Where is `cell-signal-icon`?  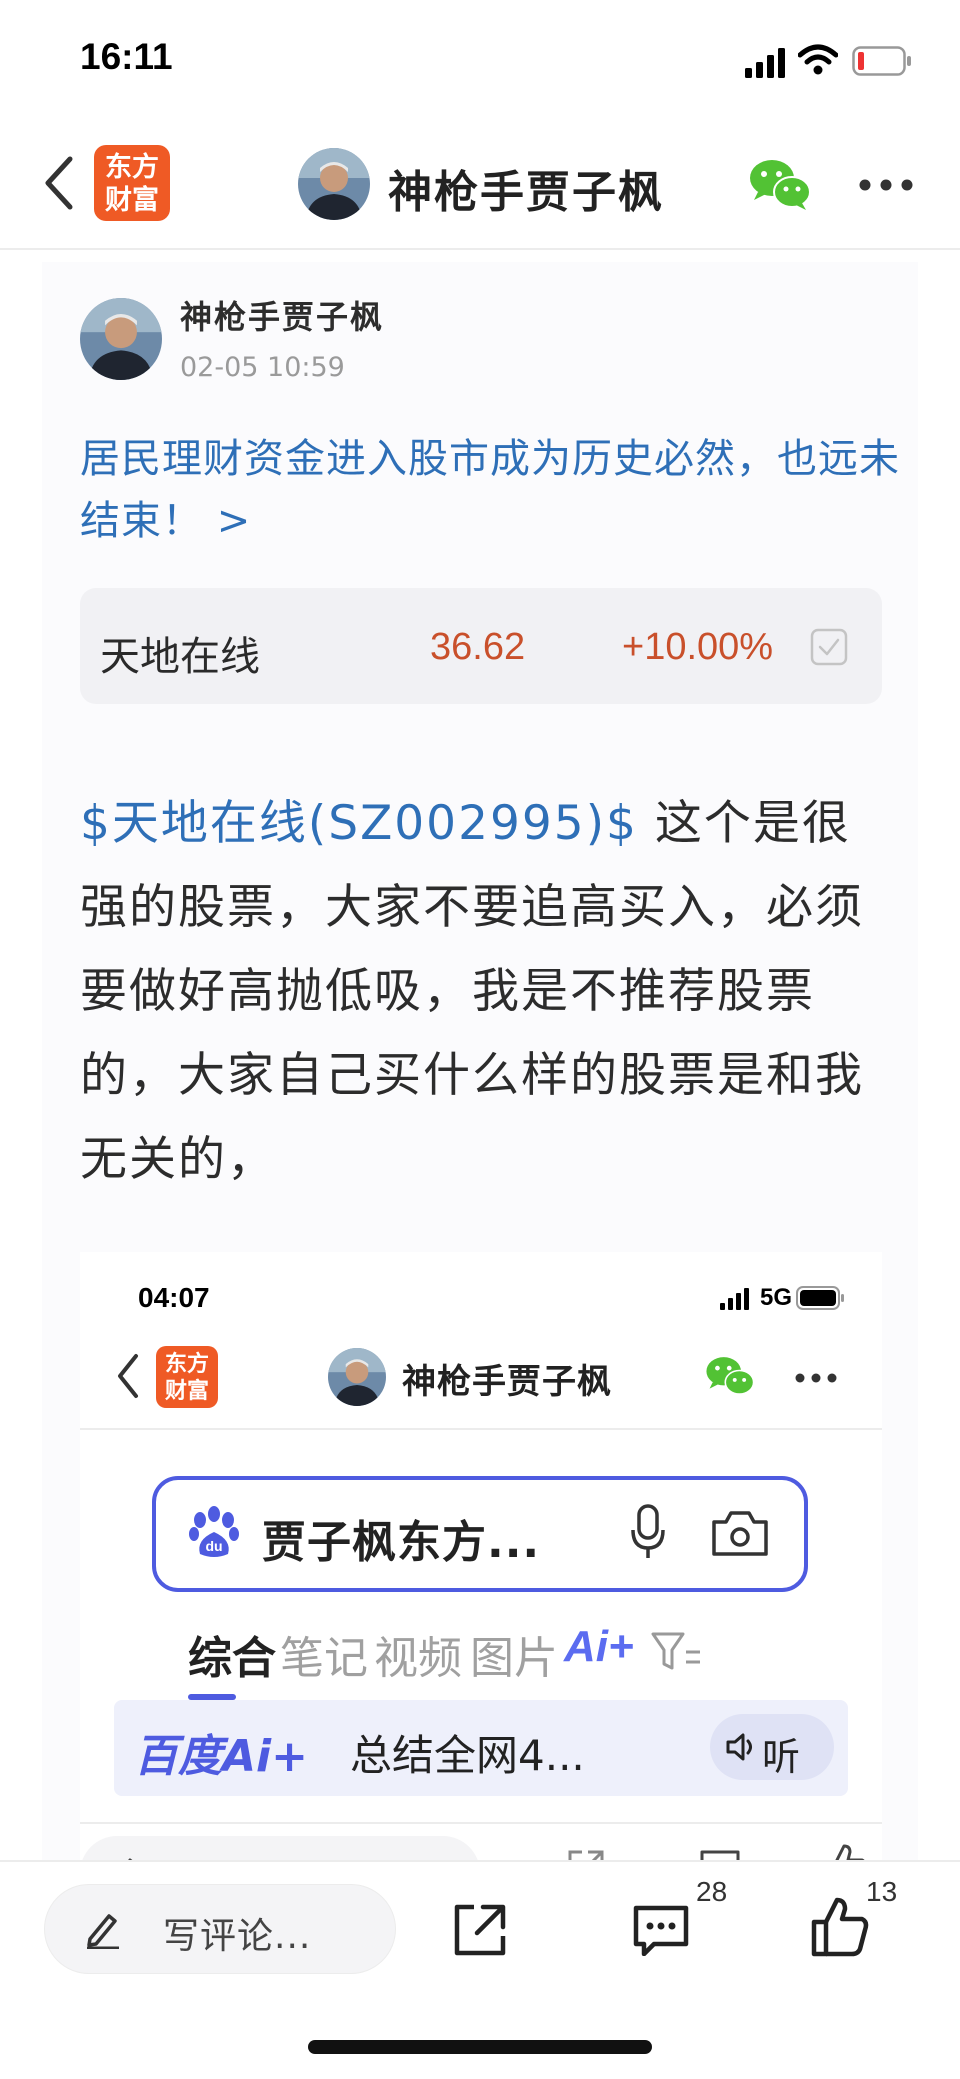
cell-signal-icon is located at coordinates (765, 63).